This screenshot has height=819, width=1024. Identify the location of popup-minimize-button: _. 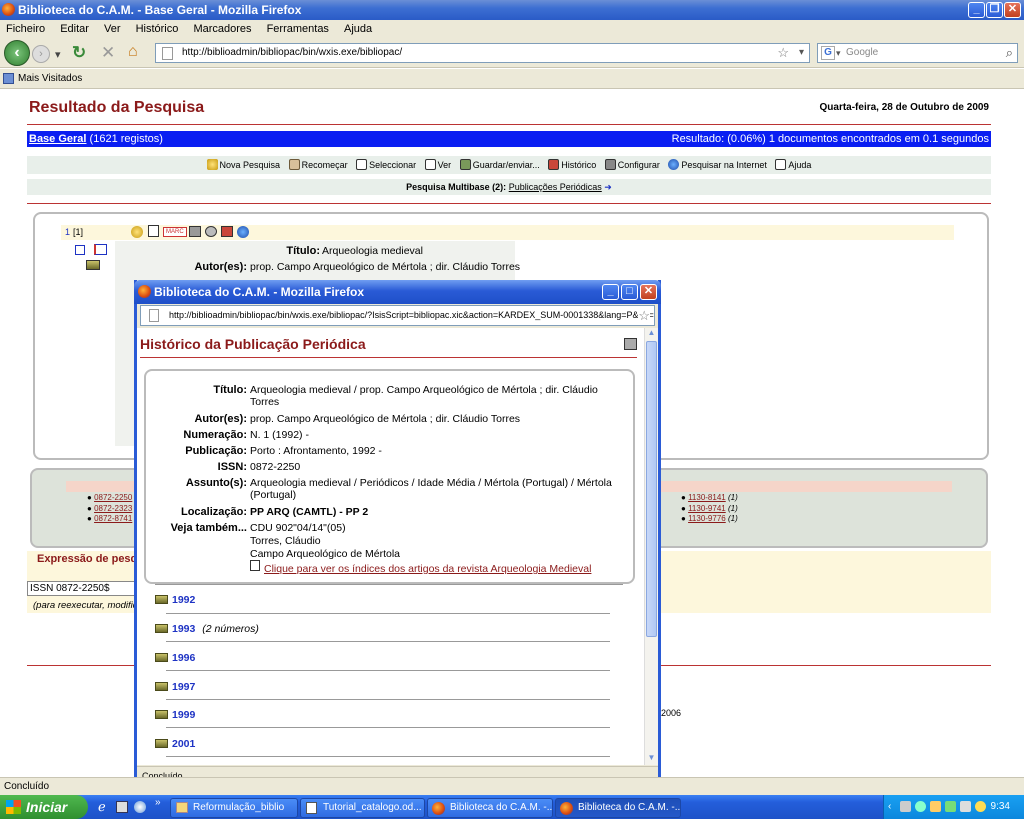
(610, 292).